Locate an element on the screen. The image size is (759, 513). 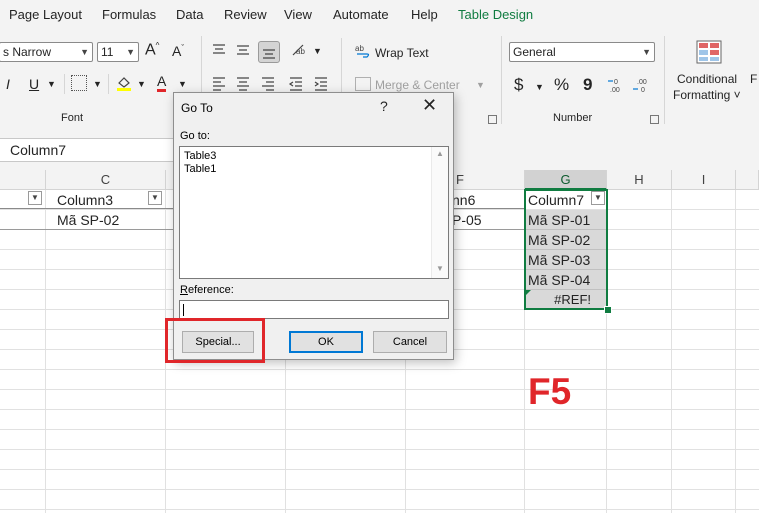
merge-center-icon is located at coordinates (363, 84).